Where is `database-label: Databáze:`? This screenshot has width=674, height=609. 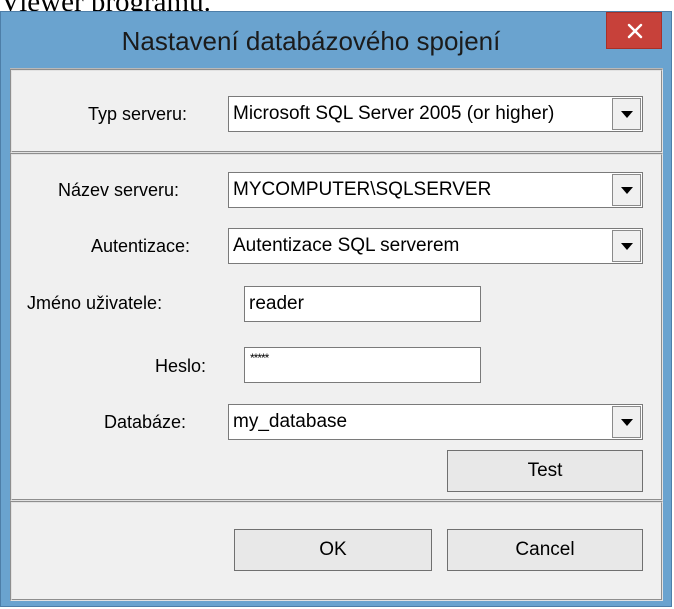
database-label: Databáze: is located at coordinates (145, 422).